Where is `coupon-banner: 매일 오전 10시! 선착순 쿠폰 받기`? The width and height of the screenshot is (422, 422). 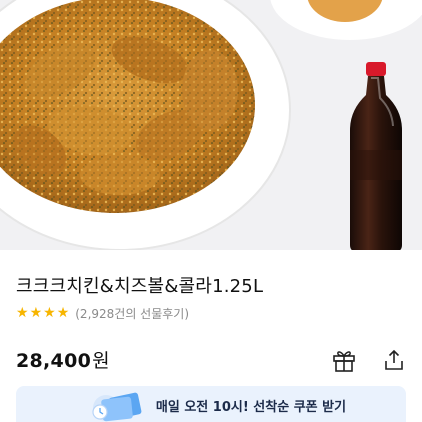
coupon-banner: 매일 오전 10시! 선착순 쿠폰 받기 is located at coordinates (211, 404).